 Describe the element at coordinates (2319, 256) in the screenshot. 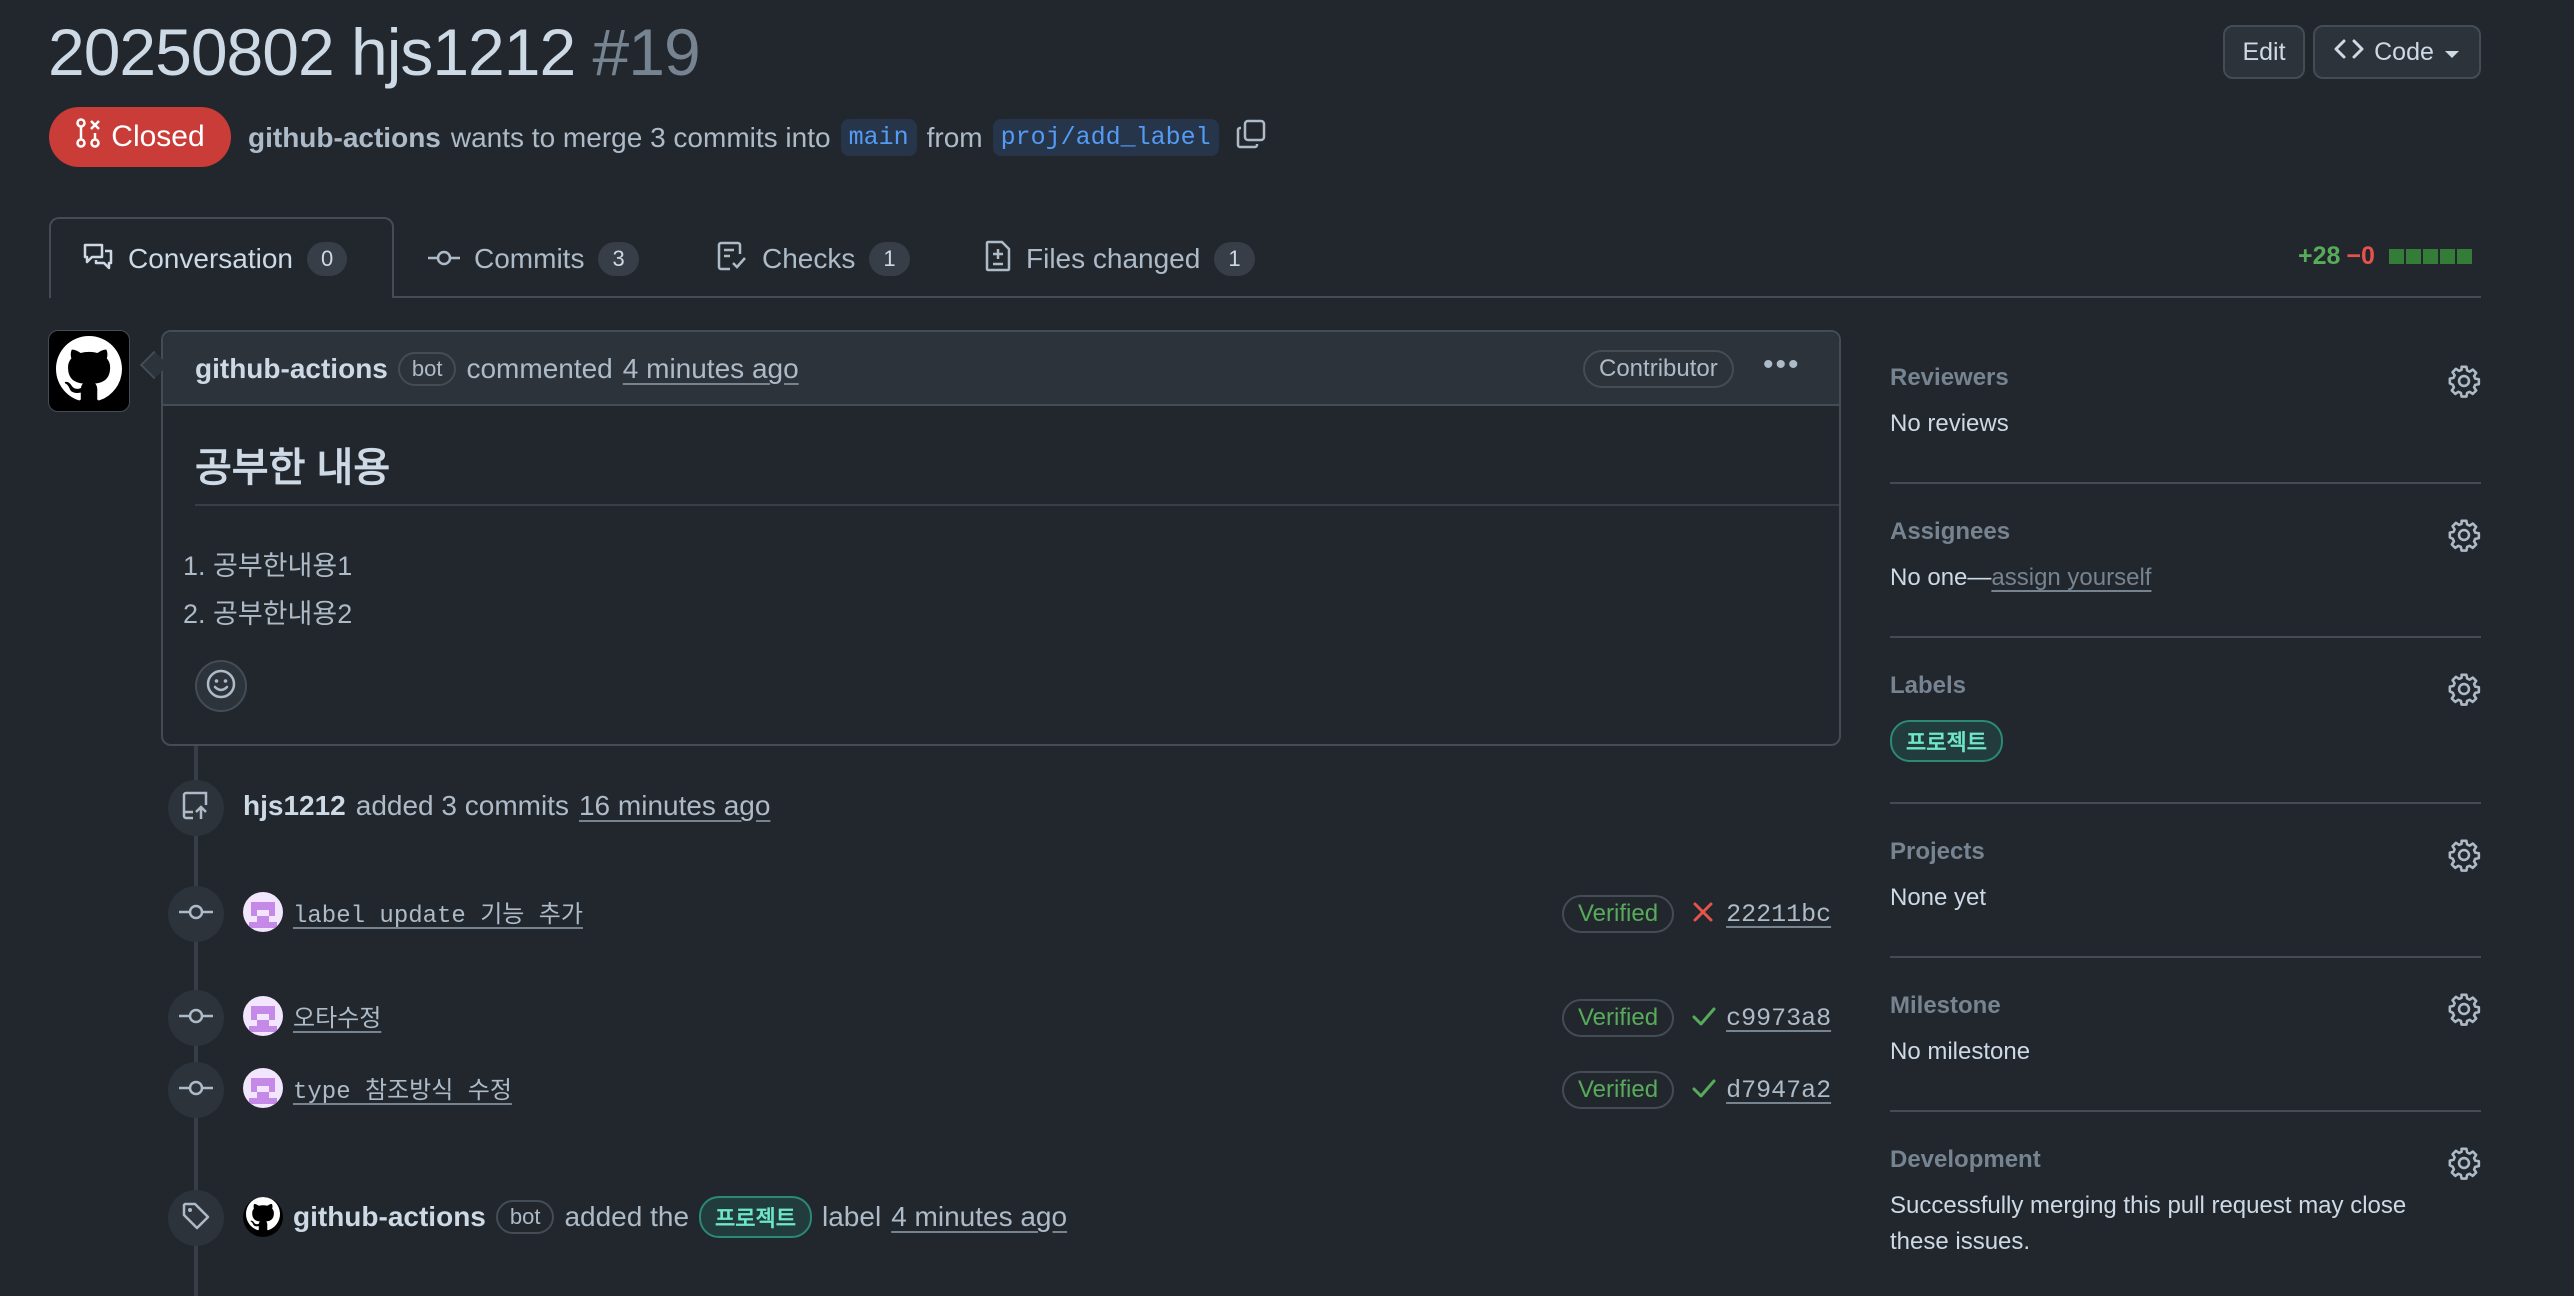

I see `diffstat-additions: +28` at that location.